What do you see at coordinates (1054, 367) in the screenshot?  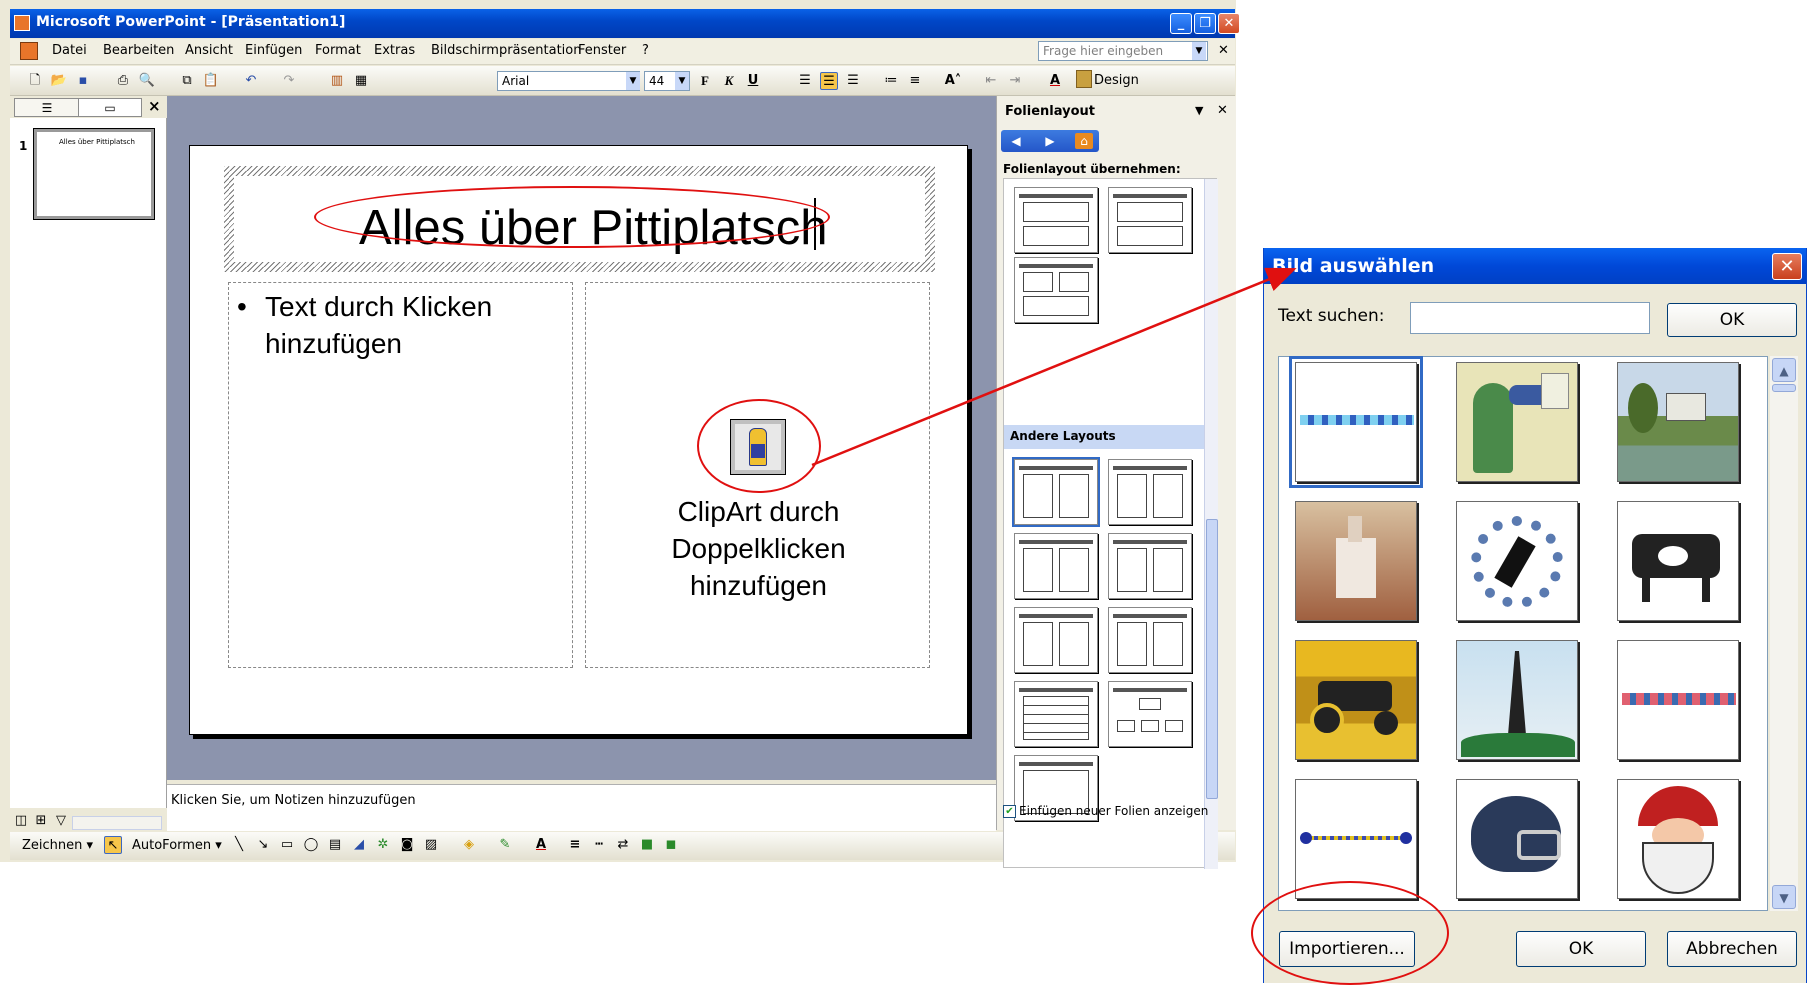 I see `annotation-arrow` at bounding box center [1054, 367].